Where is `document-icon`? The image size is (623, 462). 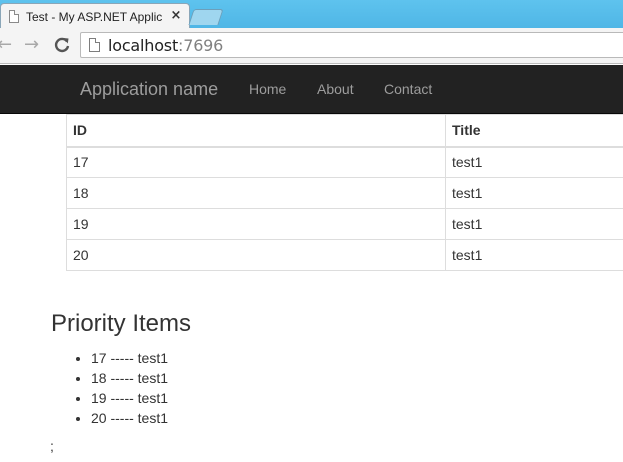
document-icon is located at coordinates (14, 16).